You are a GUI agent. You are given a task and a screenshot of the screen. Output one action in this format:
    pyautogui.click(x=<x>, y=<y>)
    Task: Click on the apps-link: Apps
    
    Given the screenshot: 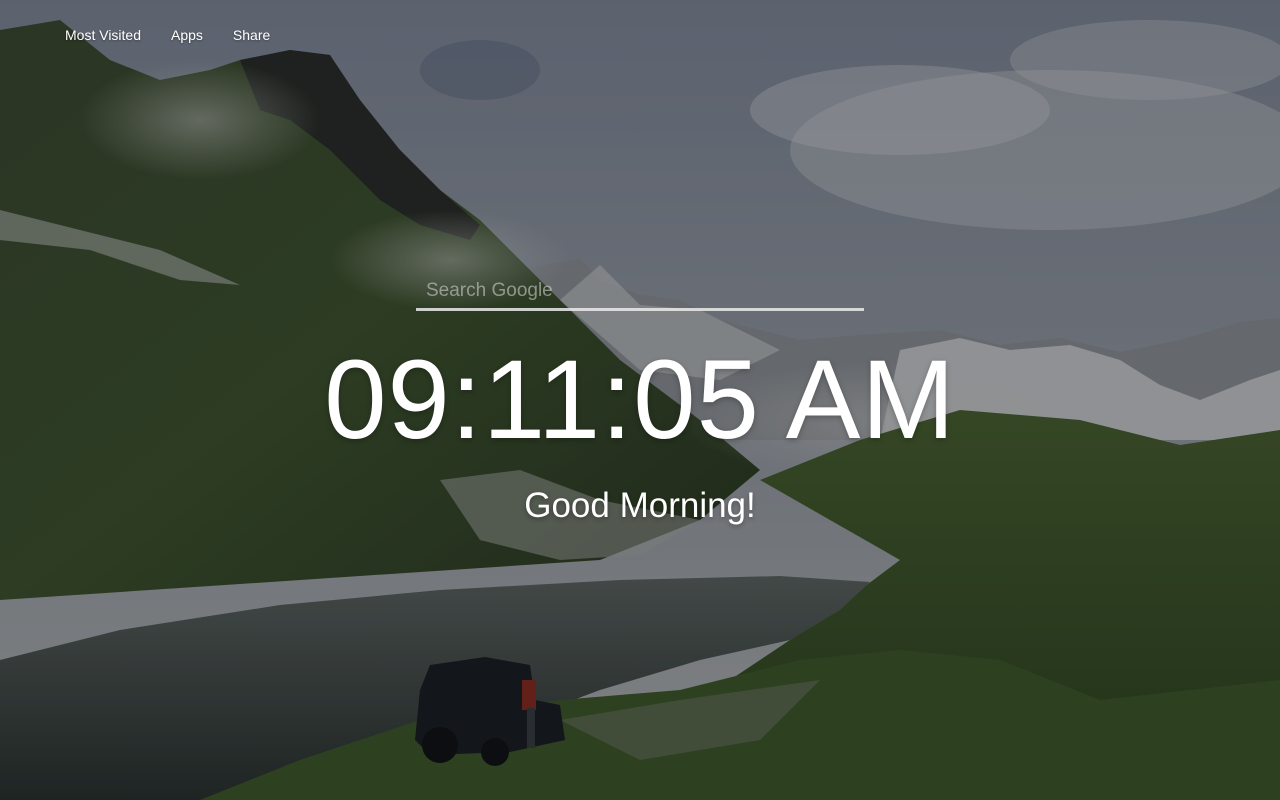 What is the action you would take?
    pyautogui.click(x=187, y=35)
    